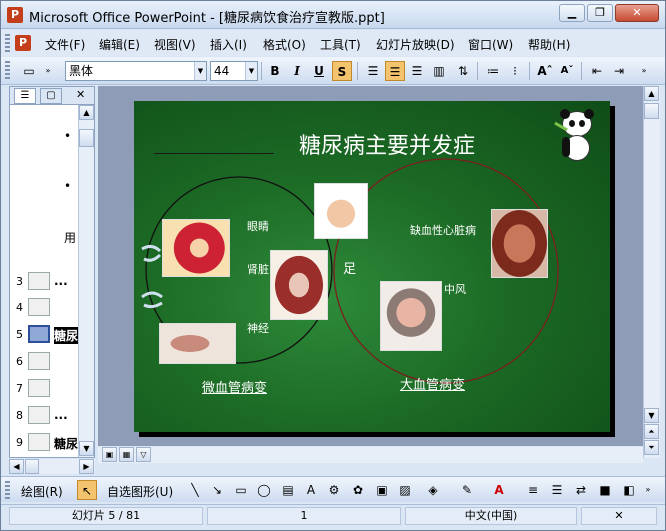  Describe the element at coordinates (65, 44) in the screenshot. I see `menu-file: 文件(F)` at that location.